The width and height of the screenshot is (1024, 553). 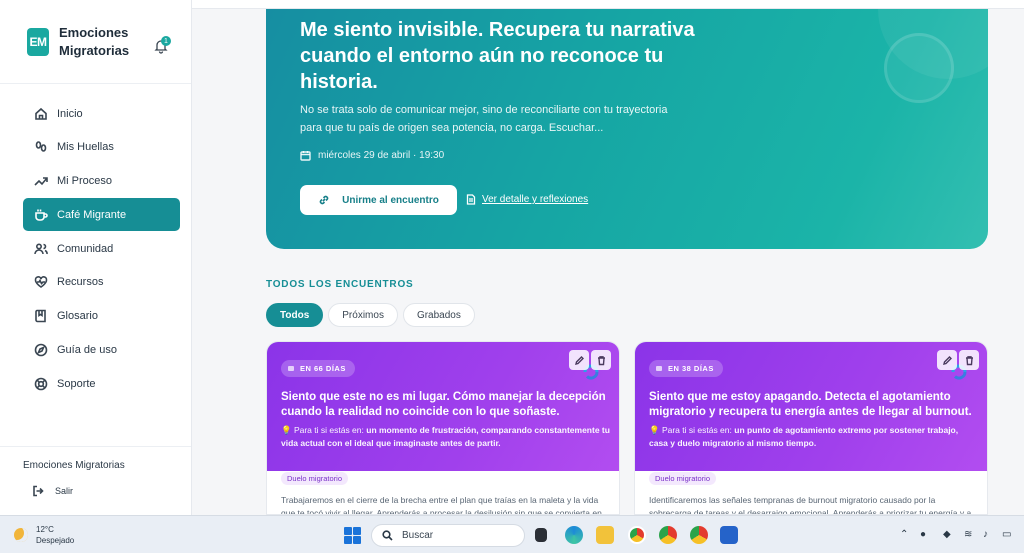 What do you see at coordinates (41, 215) in the screenshot?
I see `coffee-icon` at bounding box center [41, 215].